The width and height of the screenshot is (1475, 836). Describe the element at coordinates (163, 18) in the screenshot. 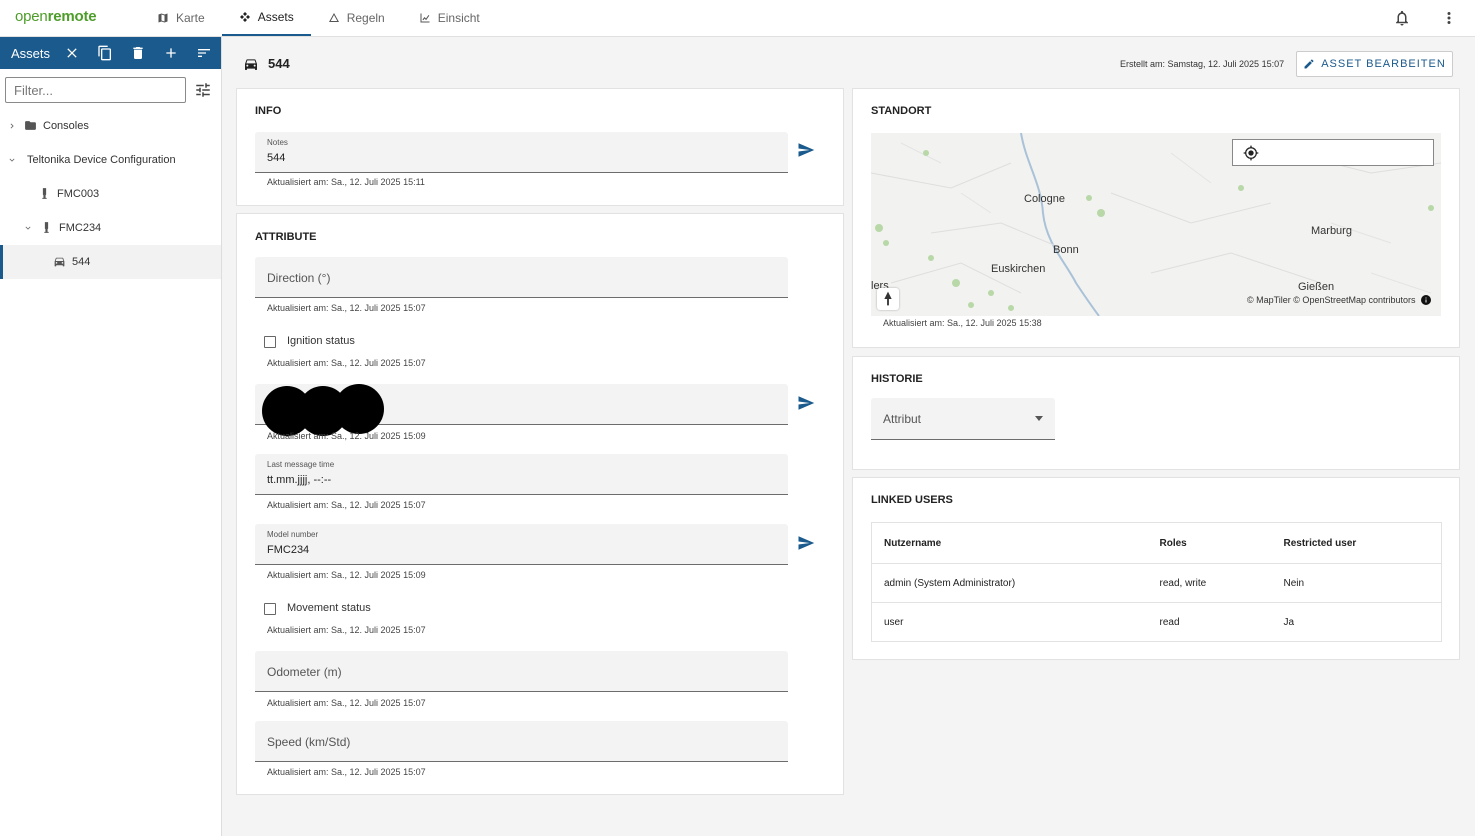

I see `map-icon` at that location.